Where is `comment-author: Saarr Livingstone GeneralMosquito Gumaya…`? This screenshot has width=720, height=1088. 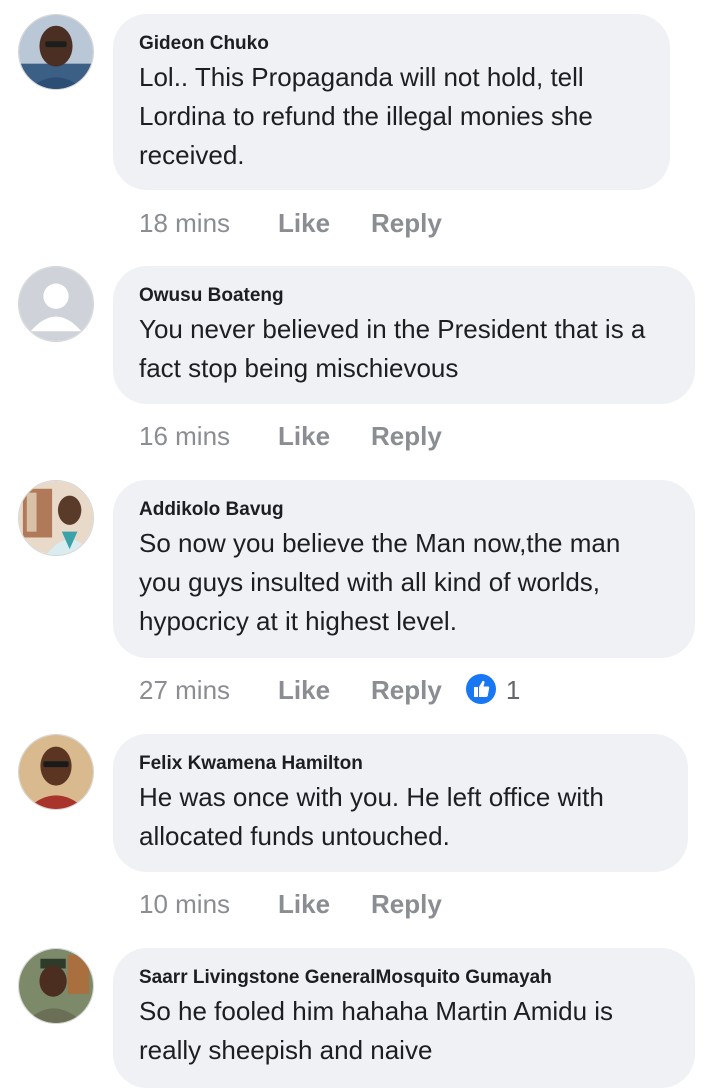 comment-author: Saarr Livingstone GeneralMosquito Gumaya… is located at coordinates (404, 978).